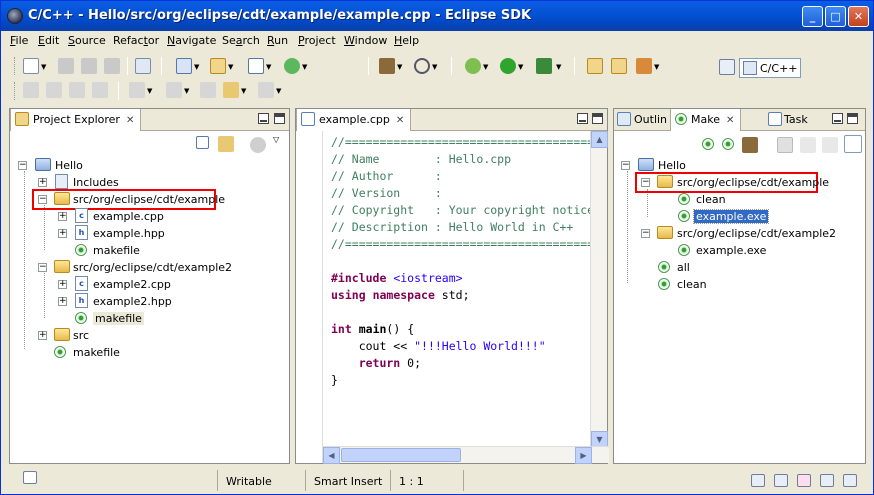 The height and width of the screenshot is (495, 874). I want to click on debug-icon, so click(473, 66).